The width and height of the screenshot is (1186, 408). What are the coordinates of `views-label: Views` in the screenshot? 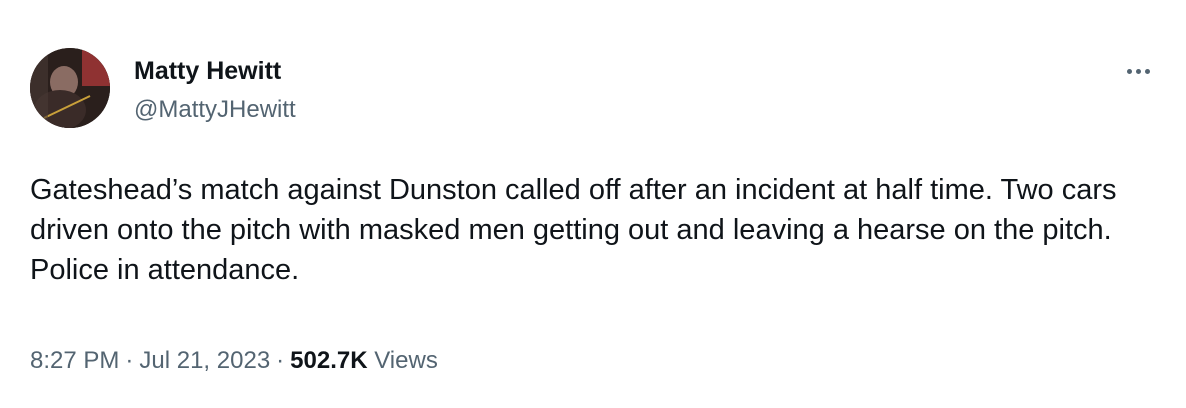 It's located at (406, 360).